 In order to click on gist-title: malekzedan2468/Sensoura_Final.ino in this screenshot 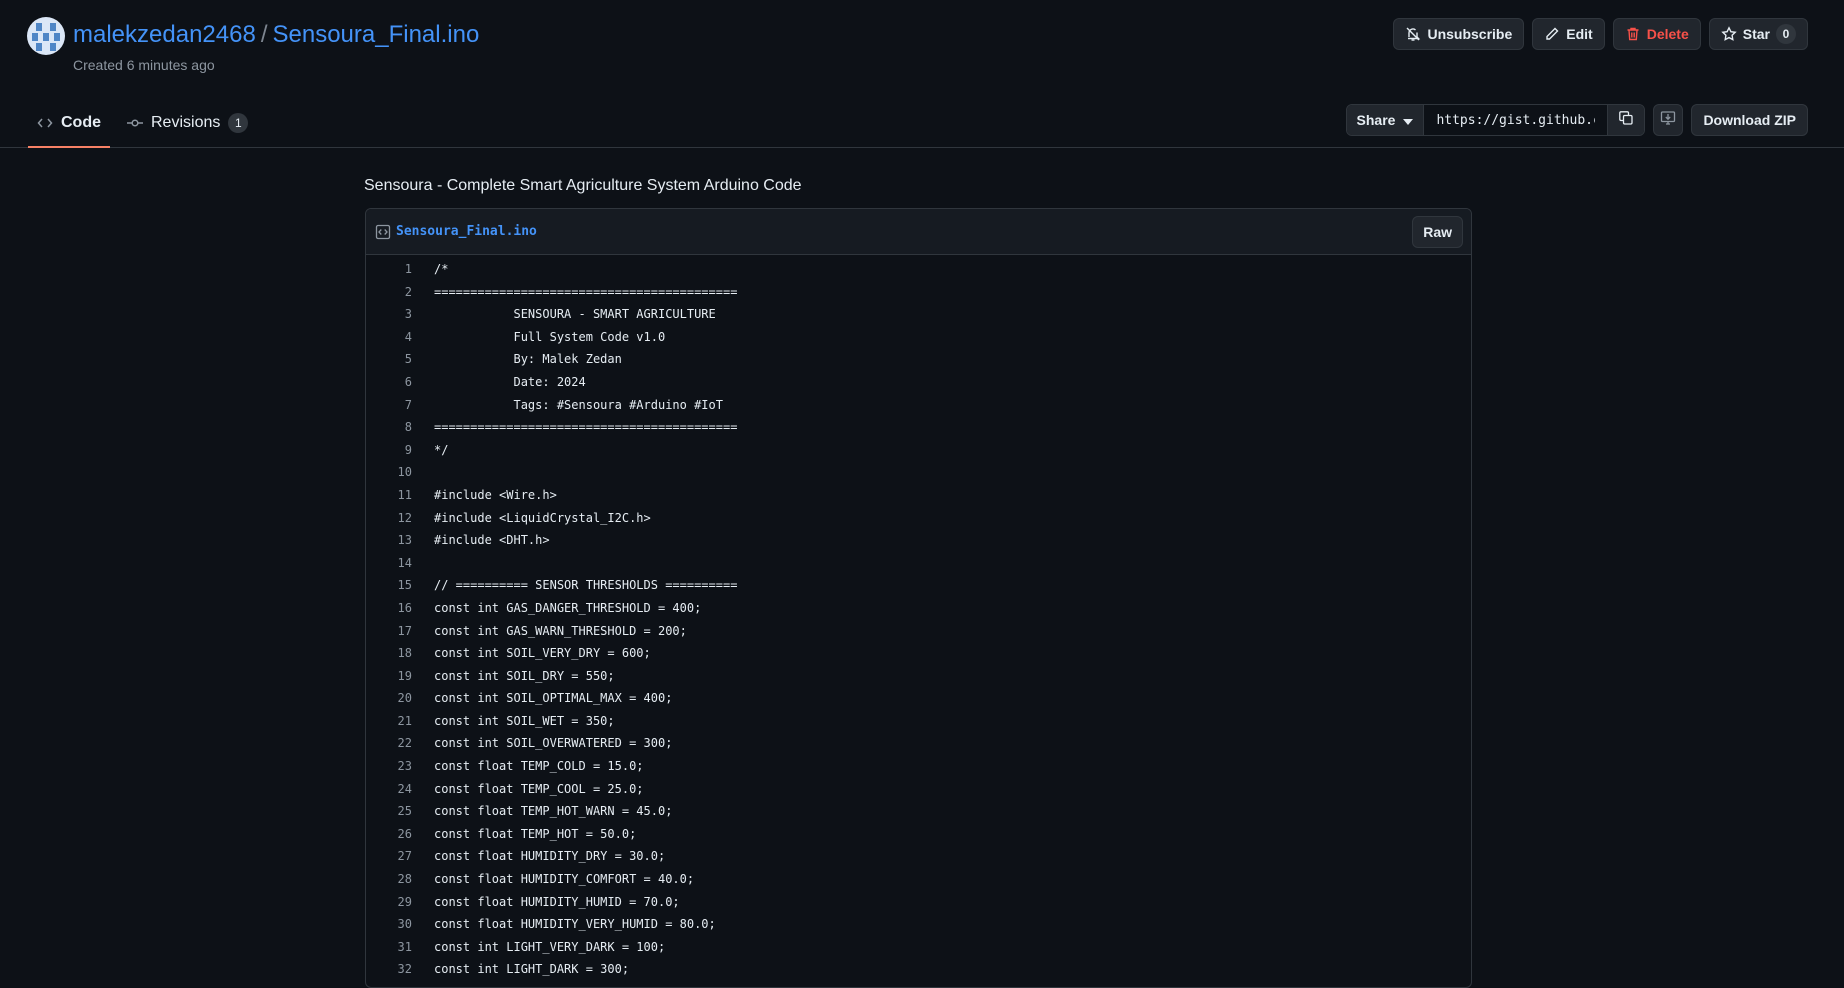, I will do `click(276, 35)`.